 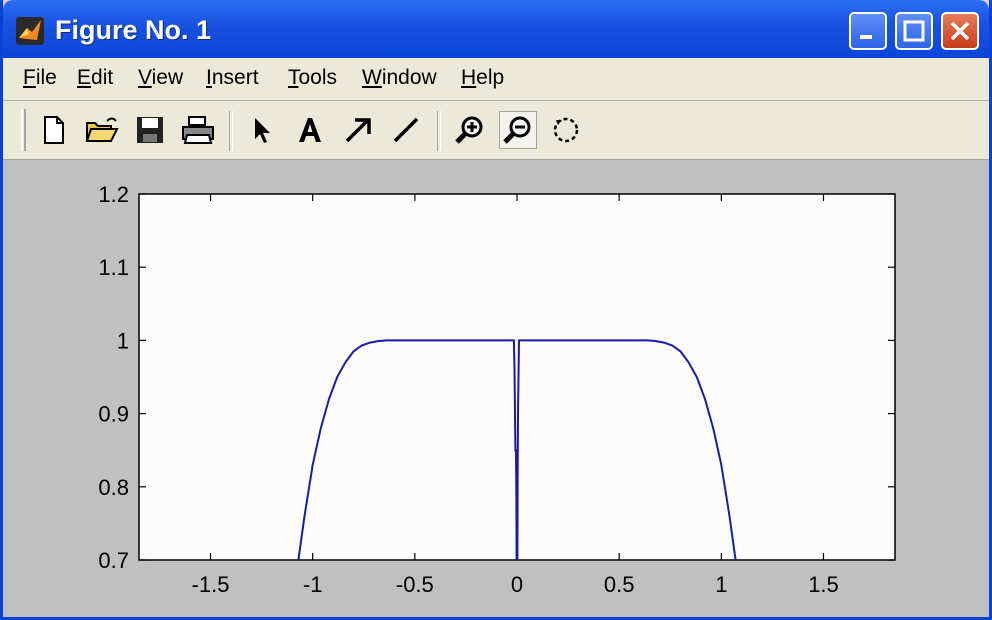 I want to click on close-icon, so click(x=960, y=31).